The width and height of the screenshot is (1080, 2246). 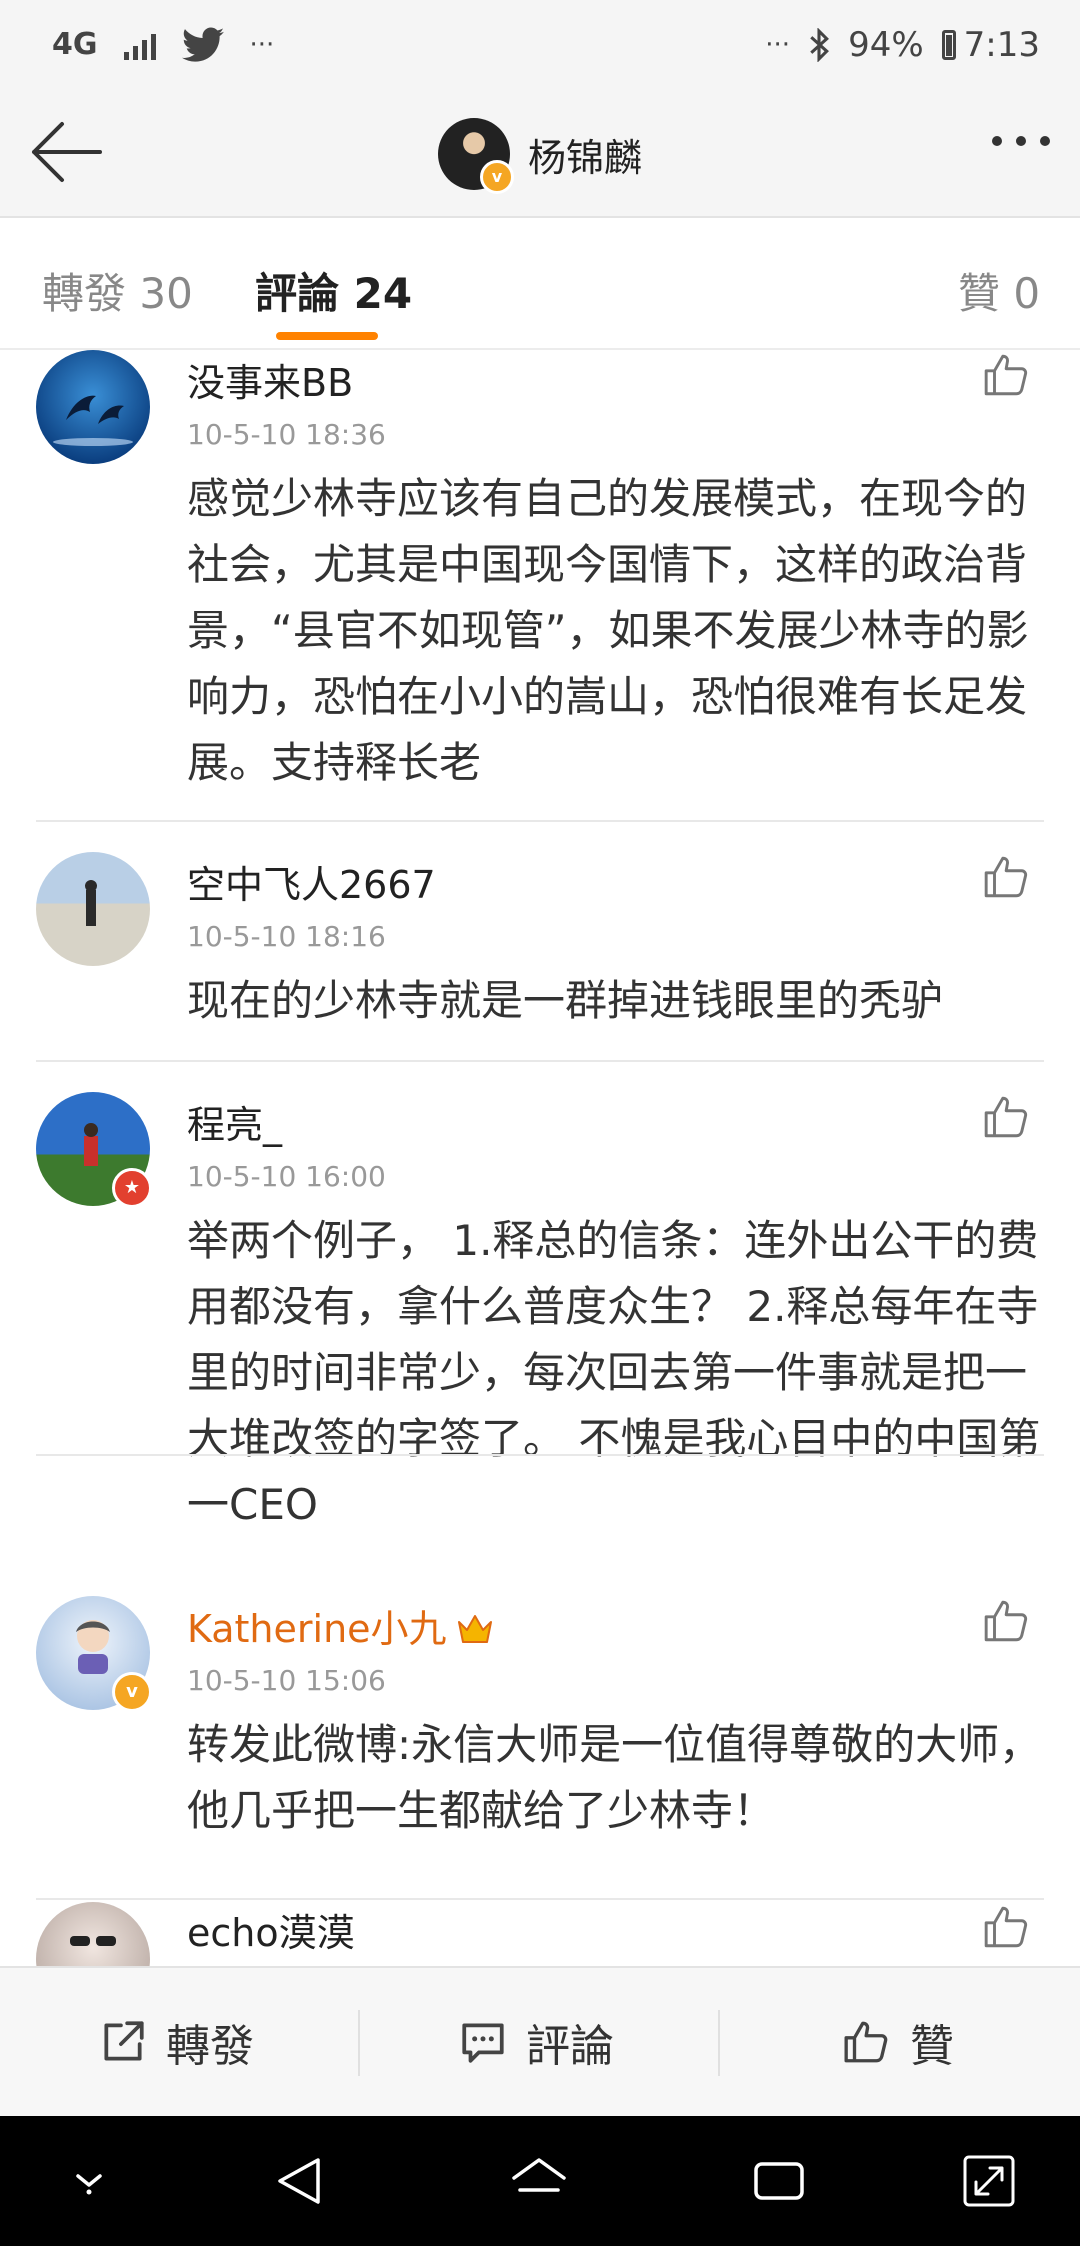 I want to click on comment-author: echo漠漠, so click(x=271, y=1929).